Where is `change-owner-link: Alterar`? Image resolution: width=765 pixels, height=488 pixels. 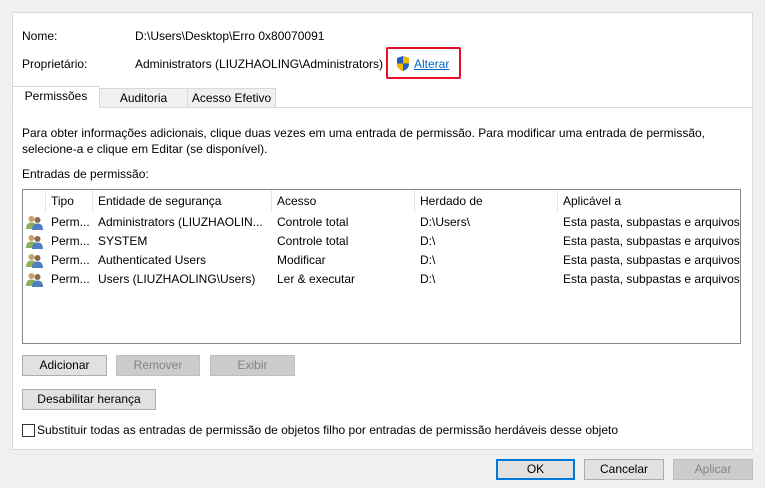 change-owner-link: Alterar is located at coordinates (431, 64).